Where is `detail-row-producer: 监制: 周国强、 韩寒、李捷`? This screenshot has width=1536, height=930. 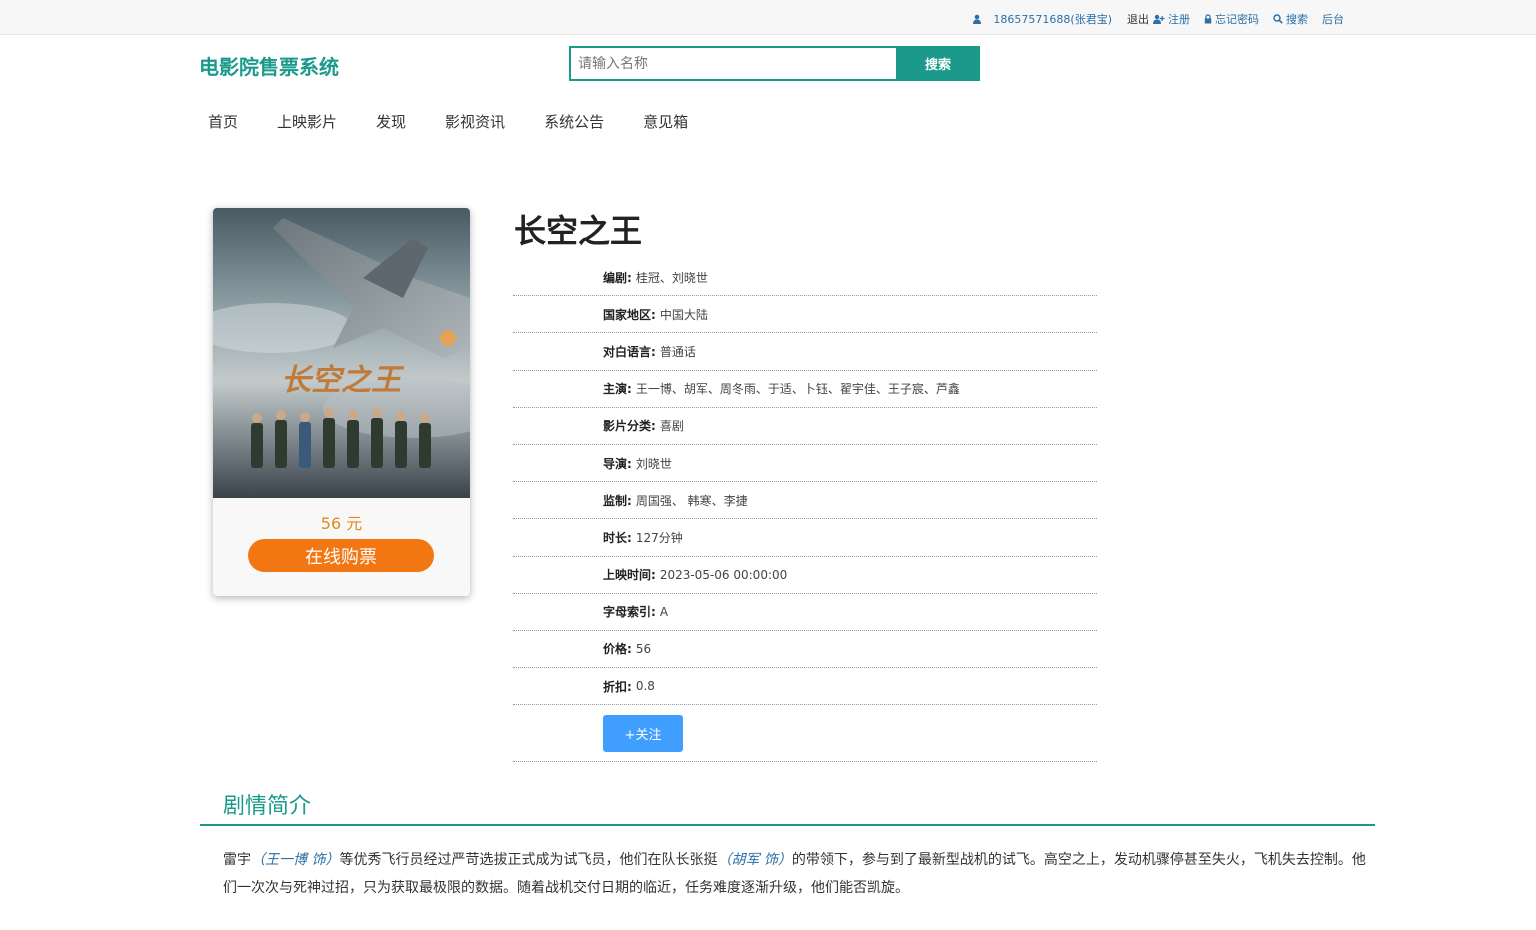
detail-row-producer: 监制: 周国强、 韩寒、李捷 is located at coordinates (805, 501).